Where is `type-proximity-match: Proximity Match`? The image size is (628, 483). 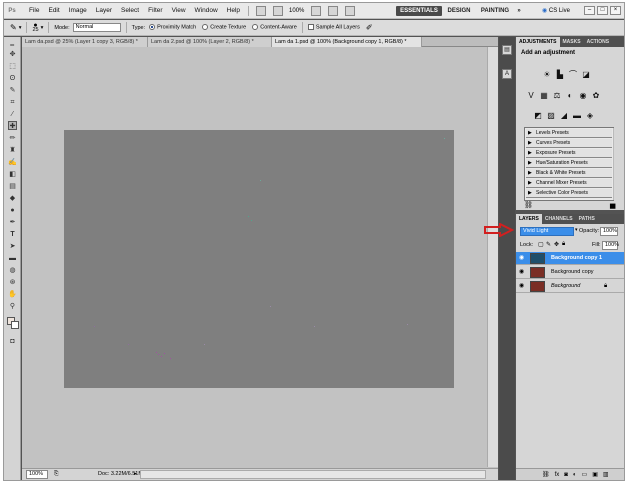 type-proximity-match: Proximity Match is located at coordinates (172, 27).